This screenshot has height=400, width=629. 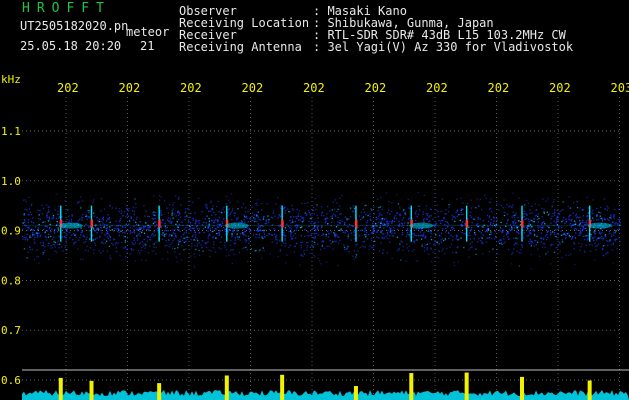 I want to click on y-tick-label: 1.0, so click(x=11, y=181).